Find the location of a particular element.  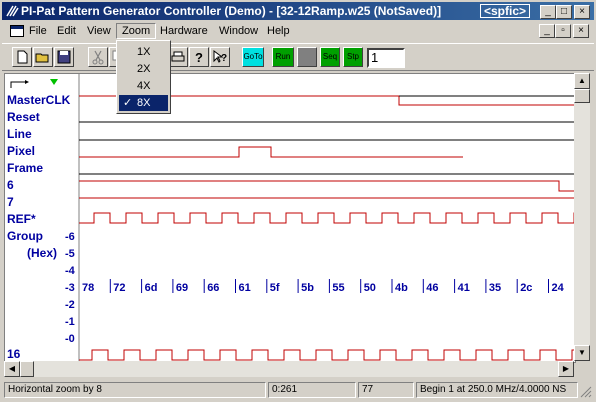

scroll-down-button: ▼ is located at coordinates (582, 353).